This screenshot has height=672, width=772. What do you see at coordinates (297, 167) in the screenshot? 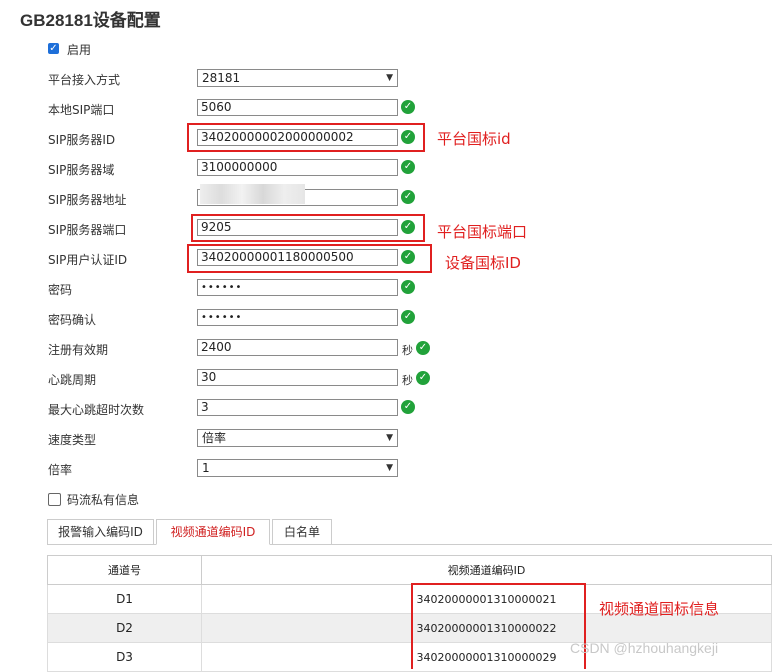
I see `server-domain-input: 3100000000` at bounding box center [297, 167].